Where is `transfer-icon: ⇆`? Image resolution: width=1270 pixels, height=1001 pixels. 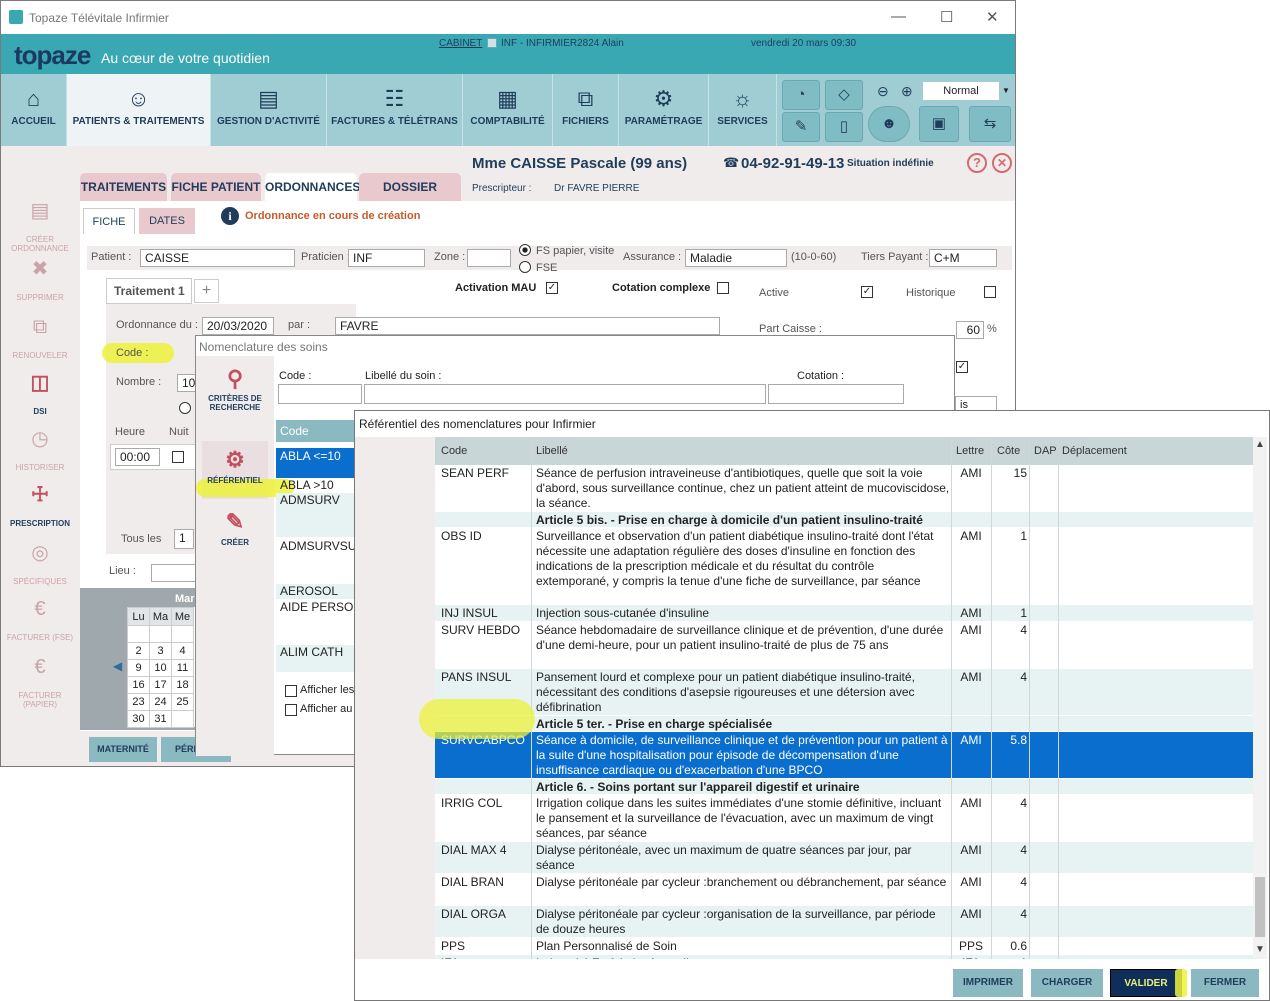
transfer-icon: ⇆ is located at coordinates (990, 124).